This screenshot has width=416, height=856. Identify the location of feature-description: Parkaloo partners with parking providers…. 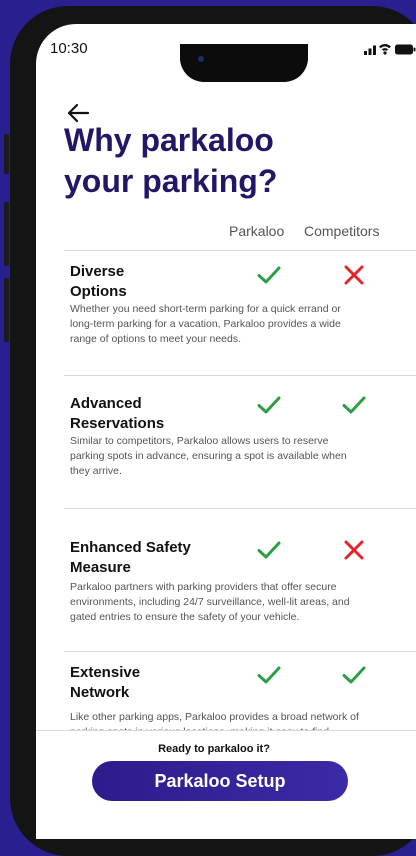
(210, 602).